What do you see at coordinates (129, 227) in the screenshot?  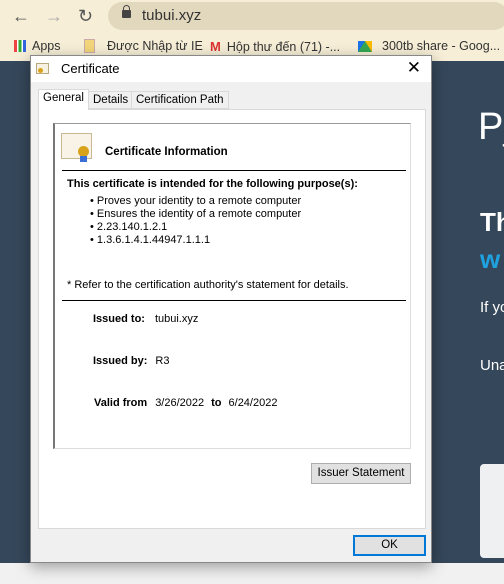 I see `purpose-item: • 2.23.140.1.2.1` at bounding box center [129, 227].